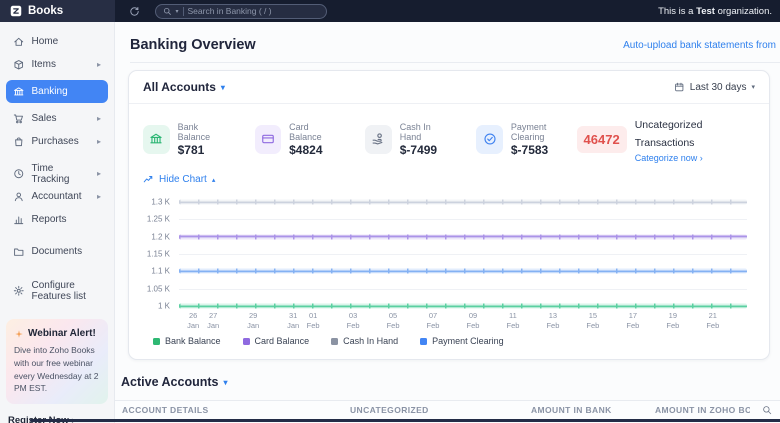 This screenshot has width=780, height=423. Describe the element at coordinates (282, 341) in the screenshot. I see `legend-label: Card Balance` at that location.